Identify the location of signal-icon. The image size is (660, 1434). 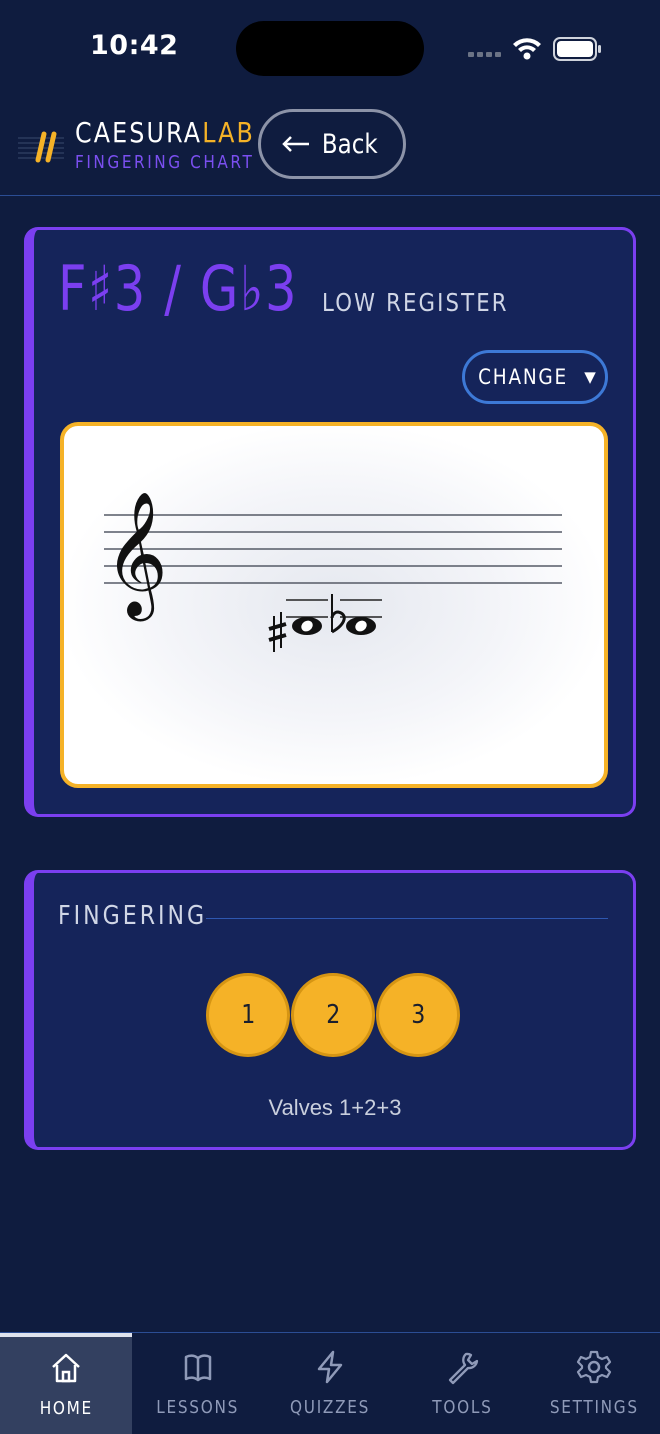
(484, 54).